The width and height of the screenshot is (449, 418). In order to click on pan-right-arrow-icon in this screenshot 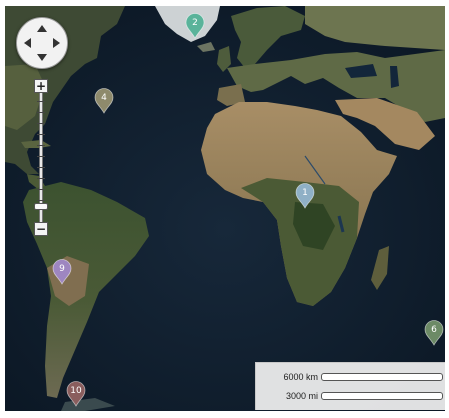, I will do `click(56, 43)`.